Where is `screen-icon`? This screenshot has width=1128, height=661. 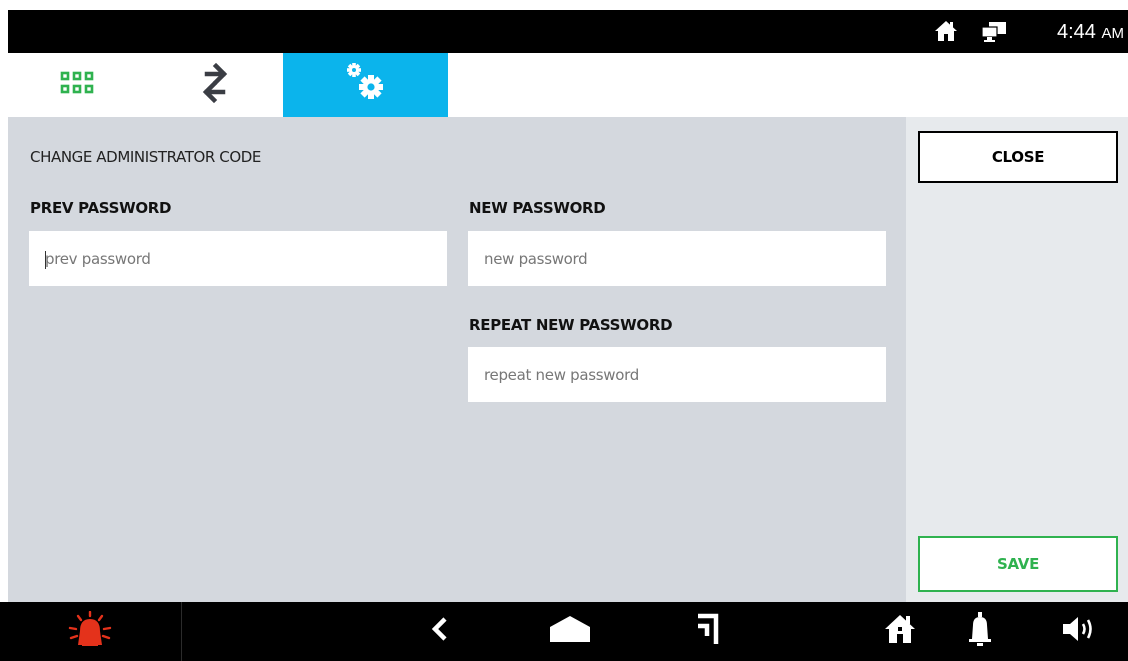
screen-icon is located at coordinates (994, 34).